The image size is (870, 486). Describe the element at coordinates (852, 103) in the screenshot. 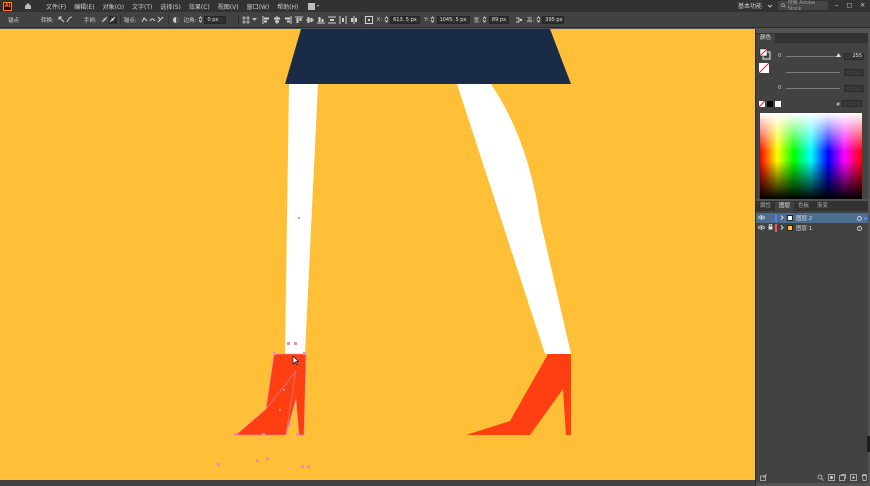

I see `hex-value-field` at that location.